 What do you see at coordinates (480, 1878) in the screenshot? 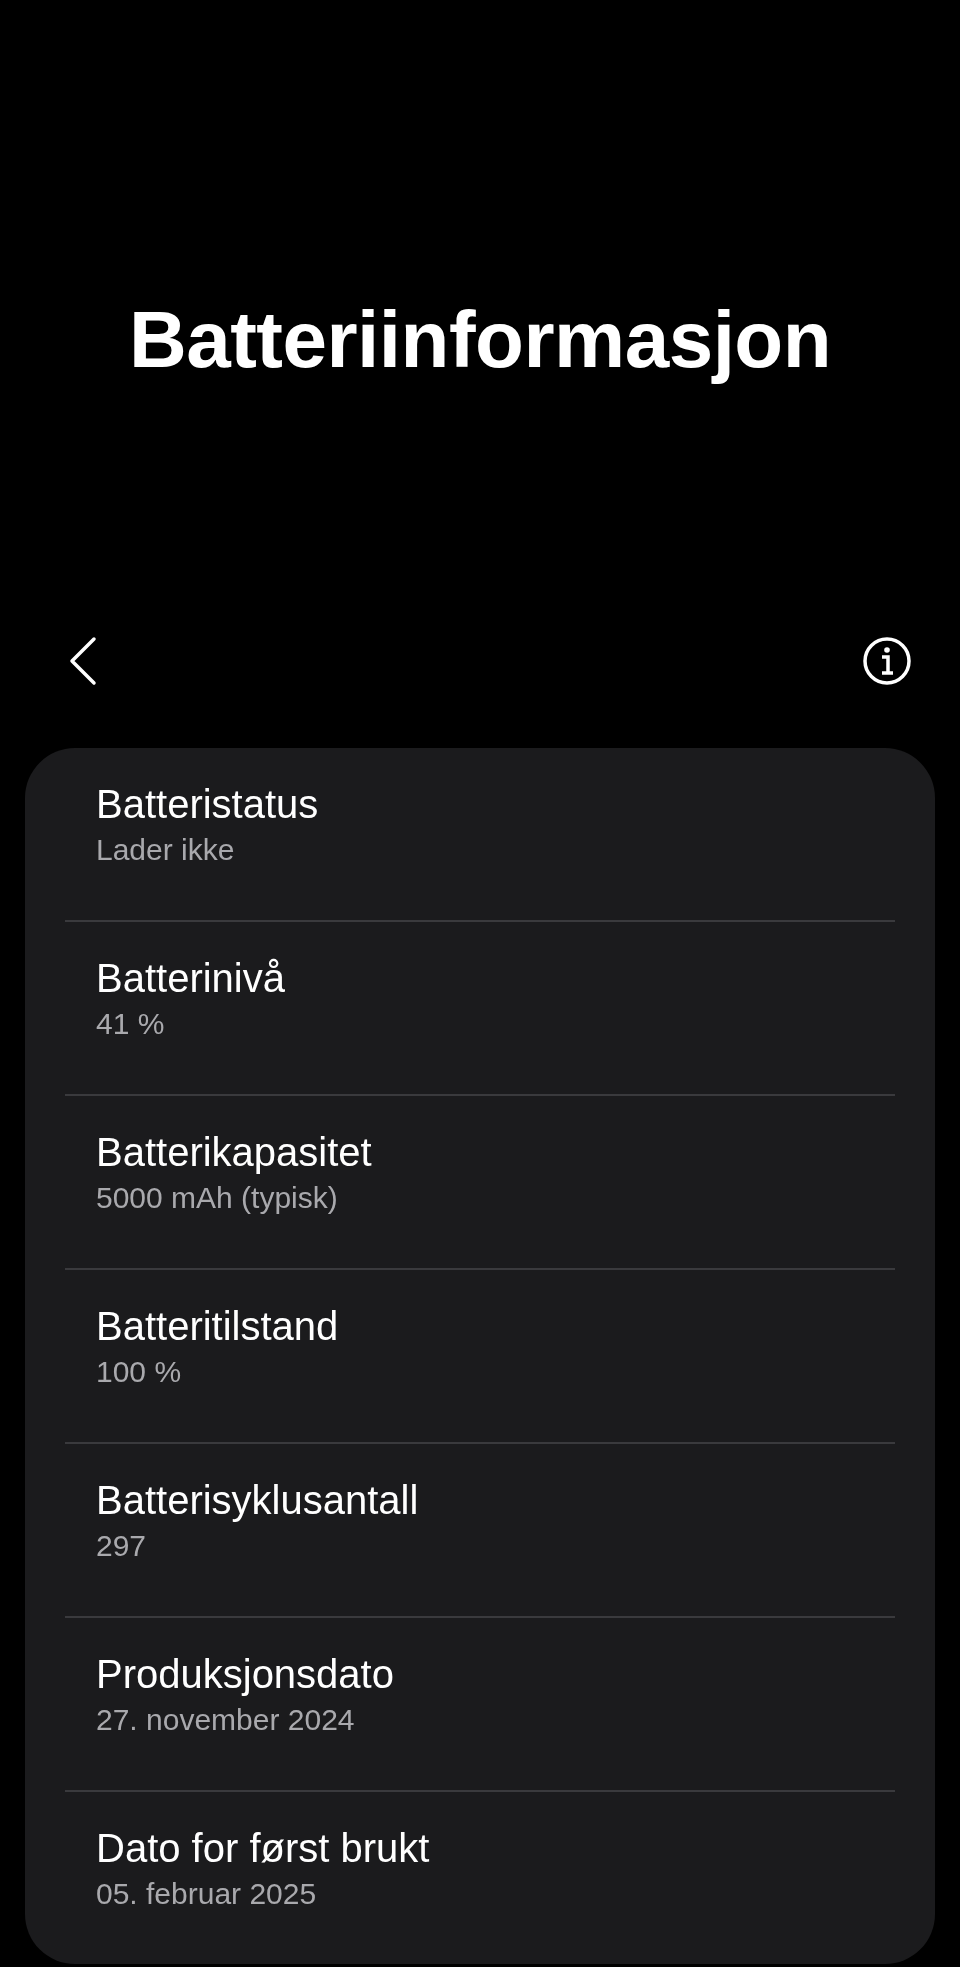
I see `setting-row: Dato for først brukt 05. februar 2025` at bounding box center [480, 1878].